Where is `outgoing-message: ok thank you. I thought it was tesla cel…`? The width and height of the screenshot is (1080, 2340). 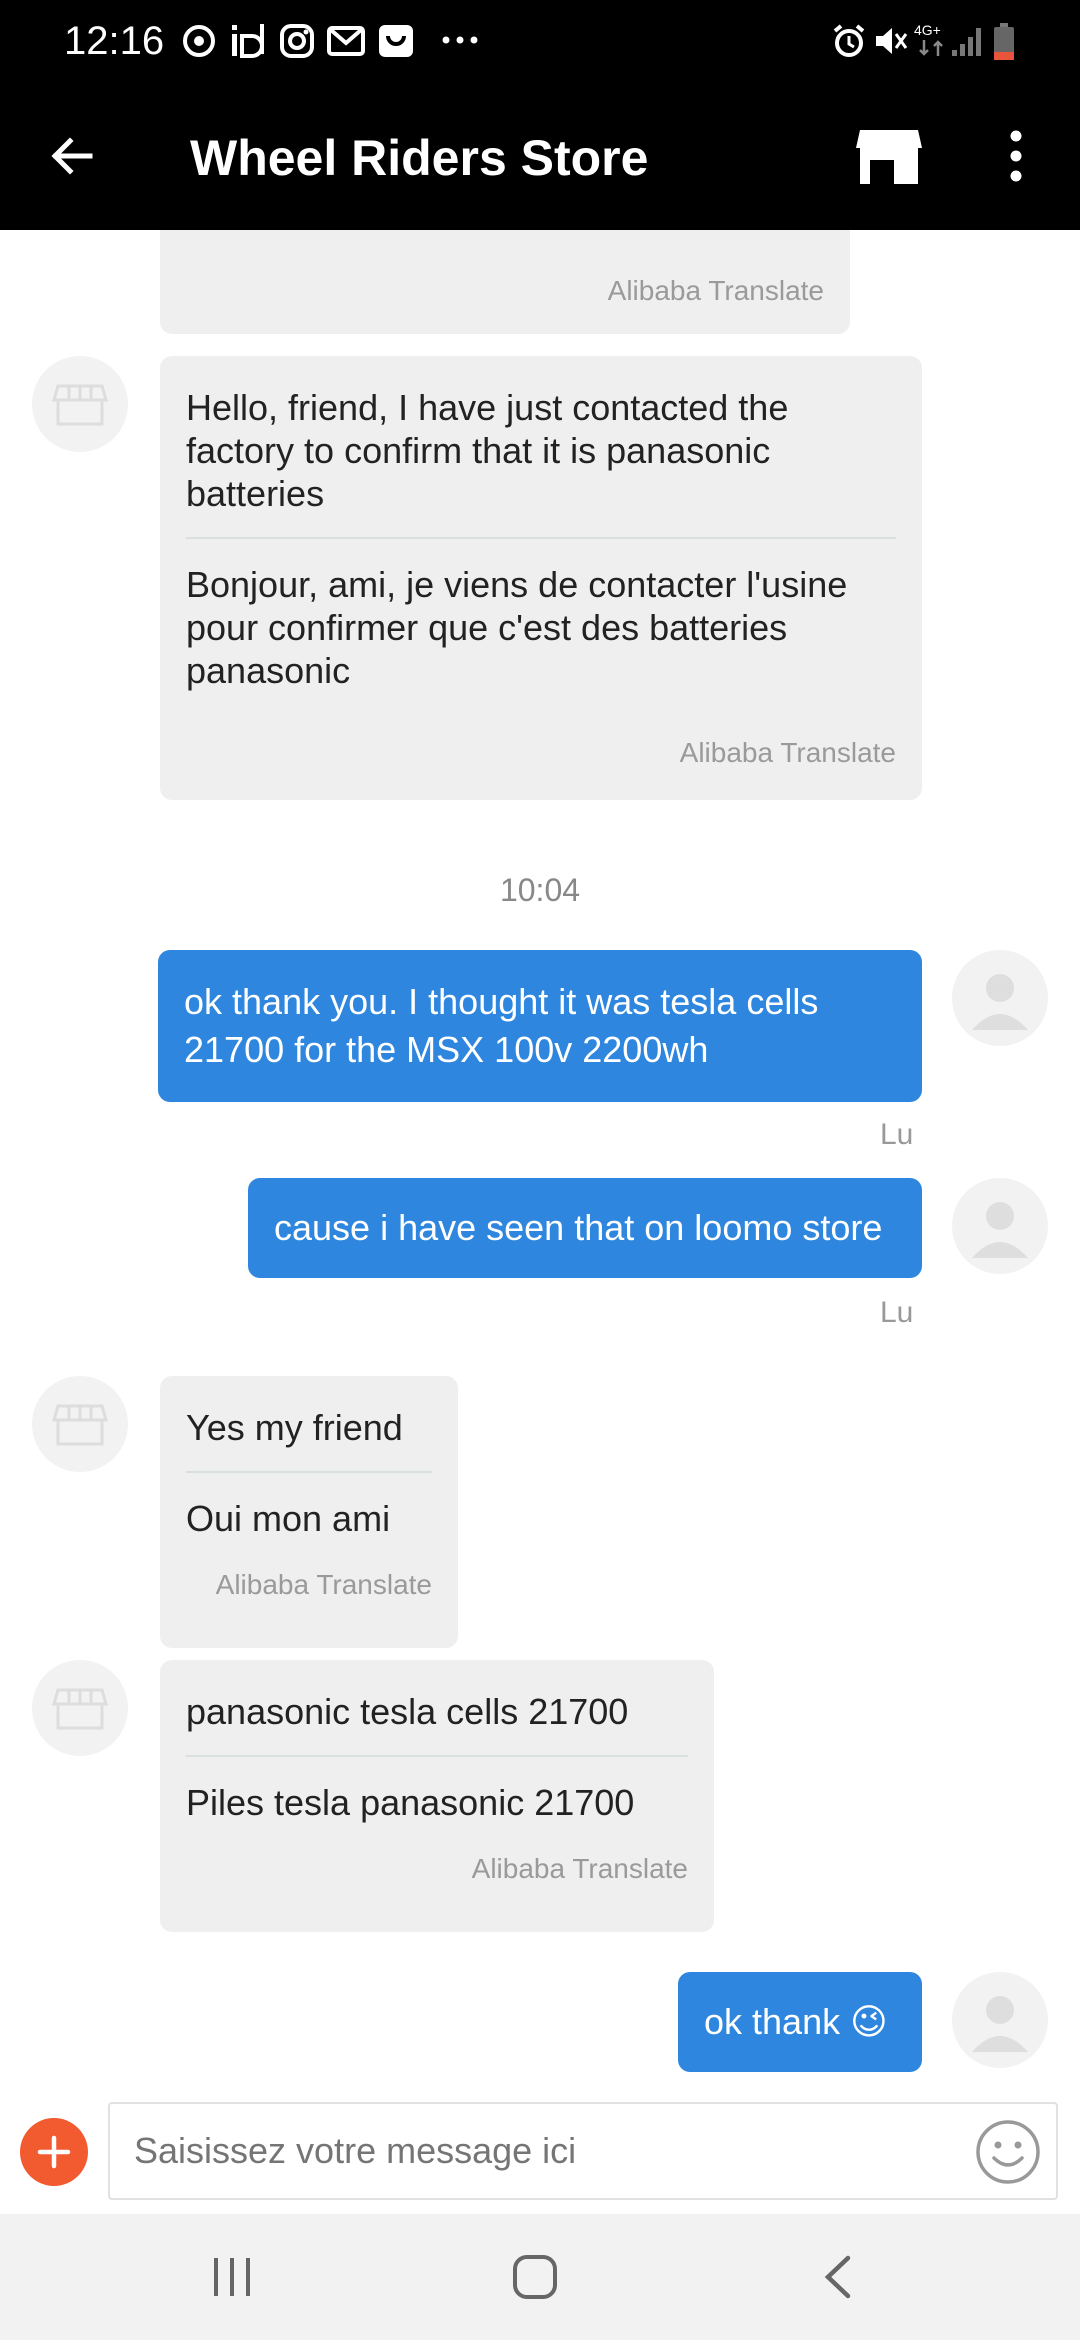 outgoing-message: ok thank you. I thought it was tesla cel… is located at coordinates (540, 1026).